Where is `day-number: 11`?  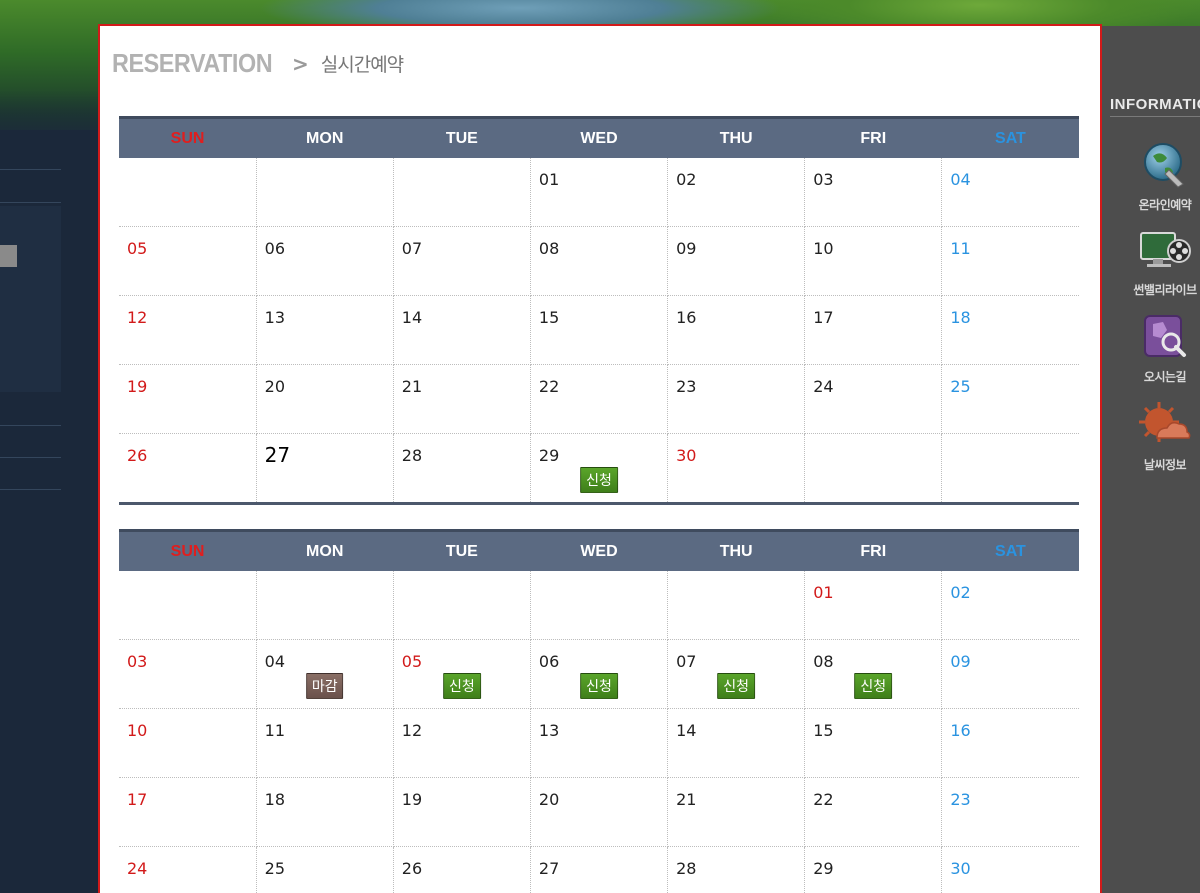 day-number: 11 is located at coordinates (960, 248).